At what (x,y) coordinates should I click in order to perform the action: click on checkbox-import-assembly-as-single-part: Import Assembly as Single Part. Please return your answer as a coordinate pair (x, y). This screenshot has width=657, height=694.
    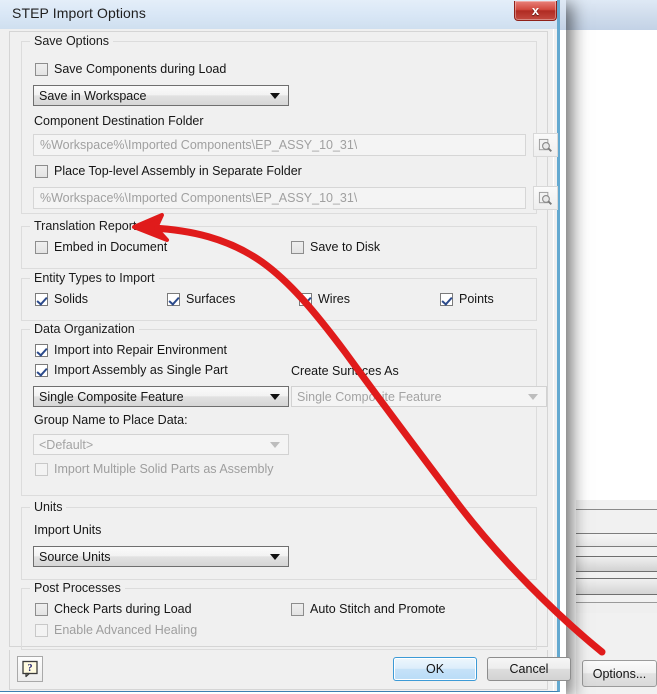
    Looking at the image, I should click on (131, 370).